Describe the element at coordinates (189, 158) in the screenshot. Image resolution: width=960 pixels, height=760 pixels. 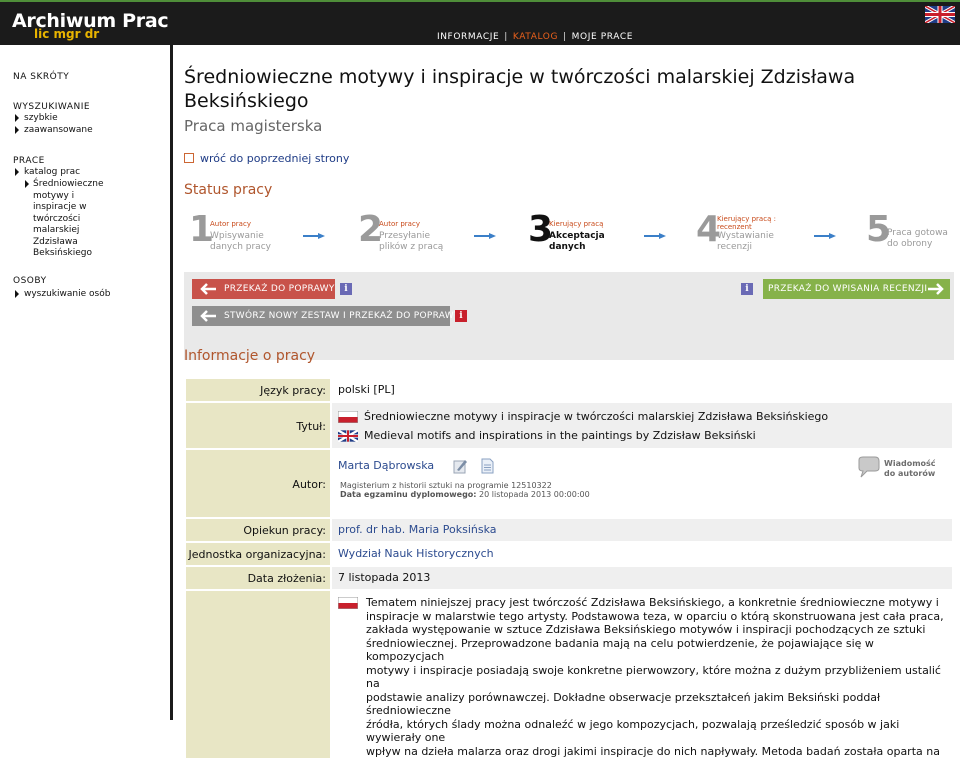
I see `back-arrow-icon` at that location.